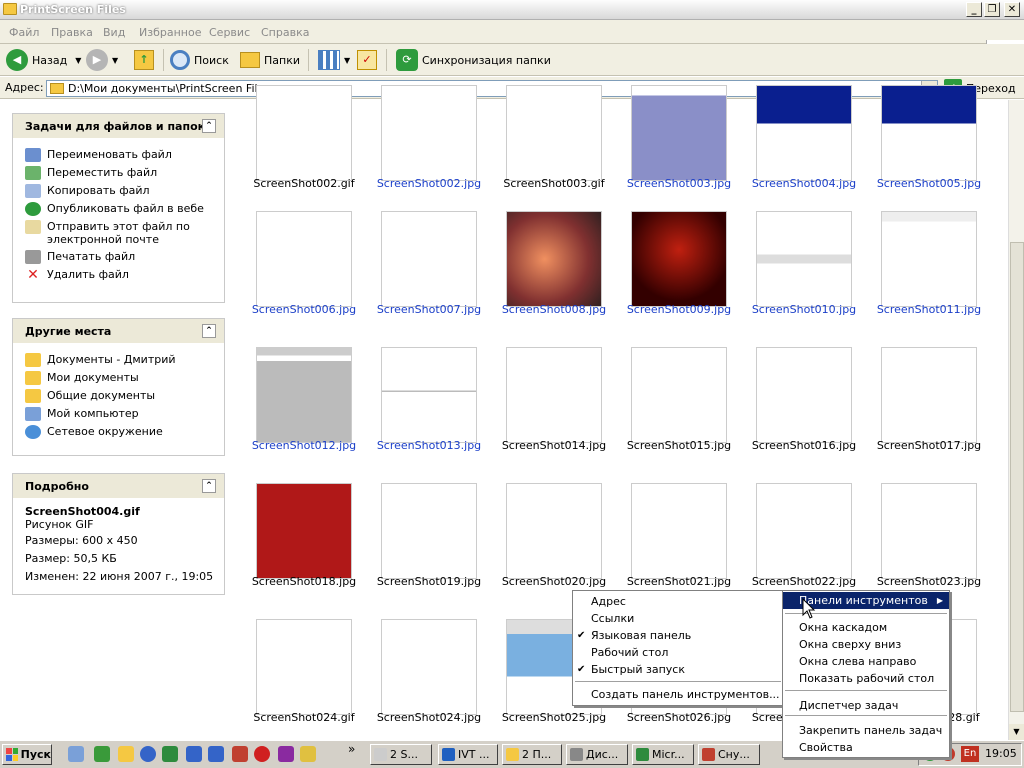 The image size is (1024, 768). What do you see at coordinates (863, 600) in the screenshot?
I see `menu-item-label: Панели инструментов` at bounding box center [863, 600].